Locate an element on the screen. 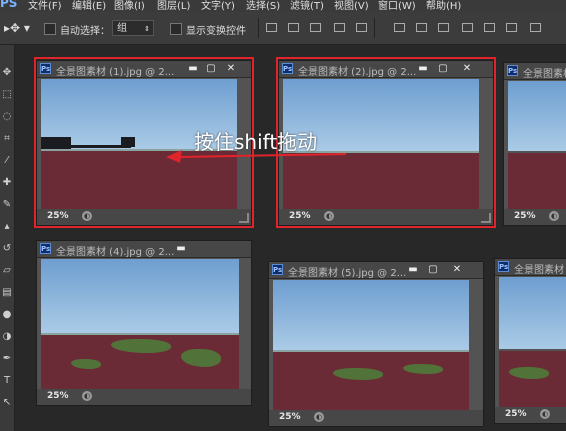 The height and width of the screenshot is (431, 566). eraser-icon: ▱ is located at coordinates (7, 271).